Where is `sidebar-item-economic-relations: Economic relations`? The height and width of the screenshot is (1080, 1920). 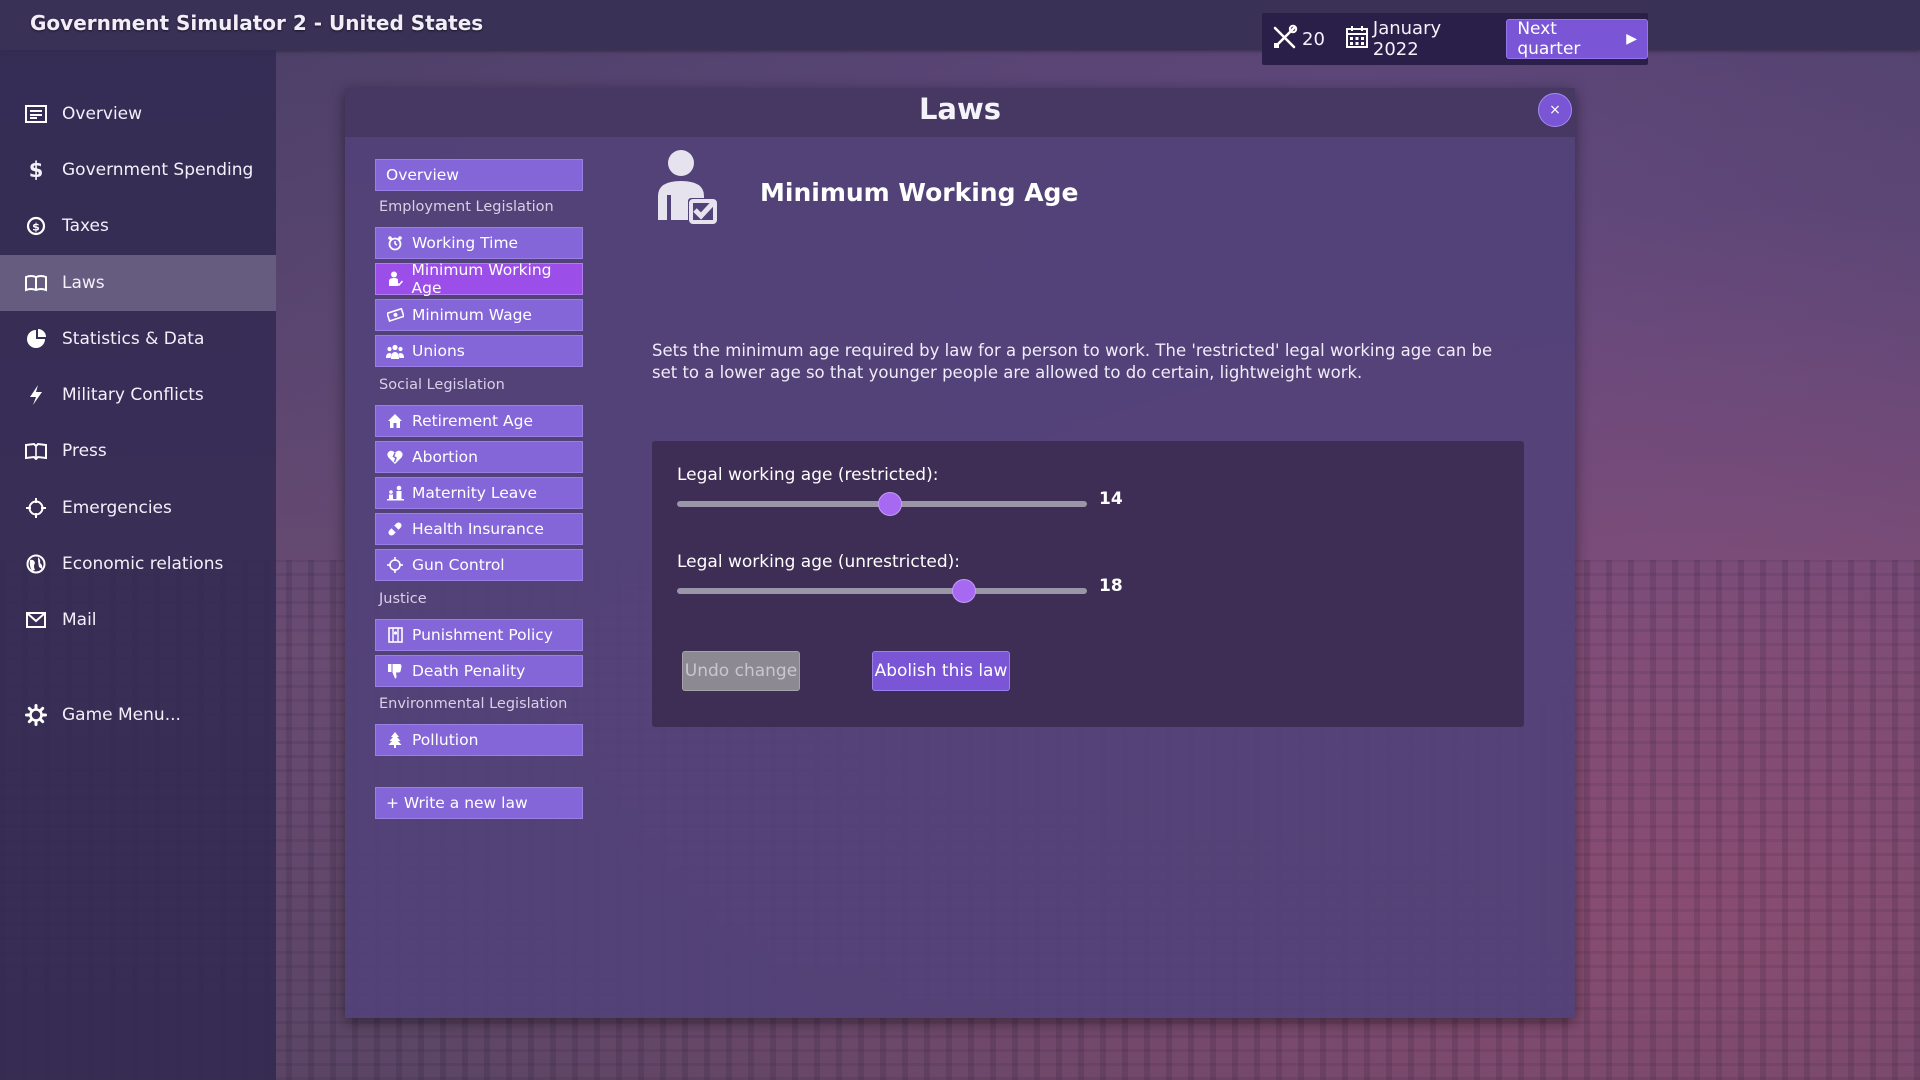 sidebar-item-economic-relations: Economic relations is located at coordinates (138, 564).